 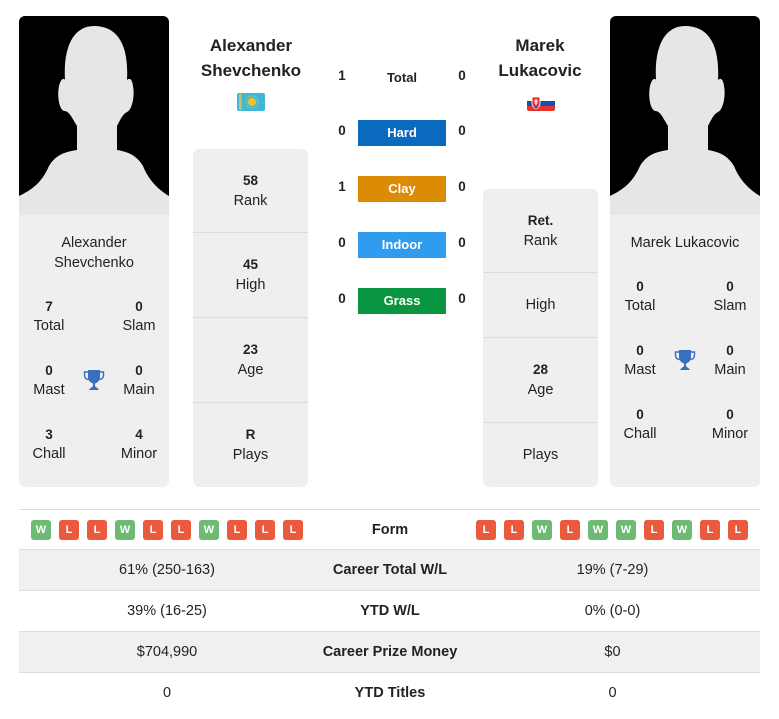 What do you see at coordinates (730, 296) in the screenshot?
I see `right-titles-slam: 0 Slam` at bounding box center [730, 296].